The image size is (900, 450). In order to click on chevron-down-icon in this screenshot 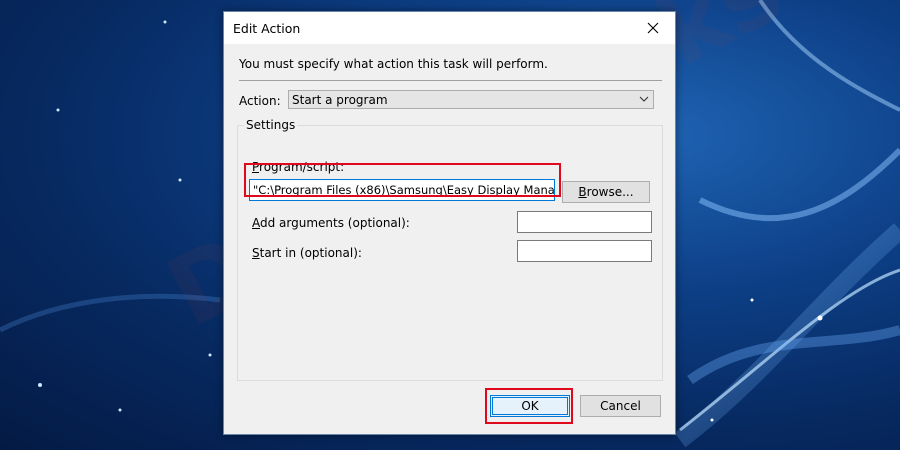, I will do `click(644, 99)`.